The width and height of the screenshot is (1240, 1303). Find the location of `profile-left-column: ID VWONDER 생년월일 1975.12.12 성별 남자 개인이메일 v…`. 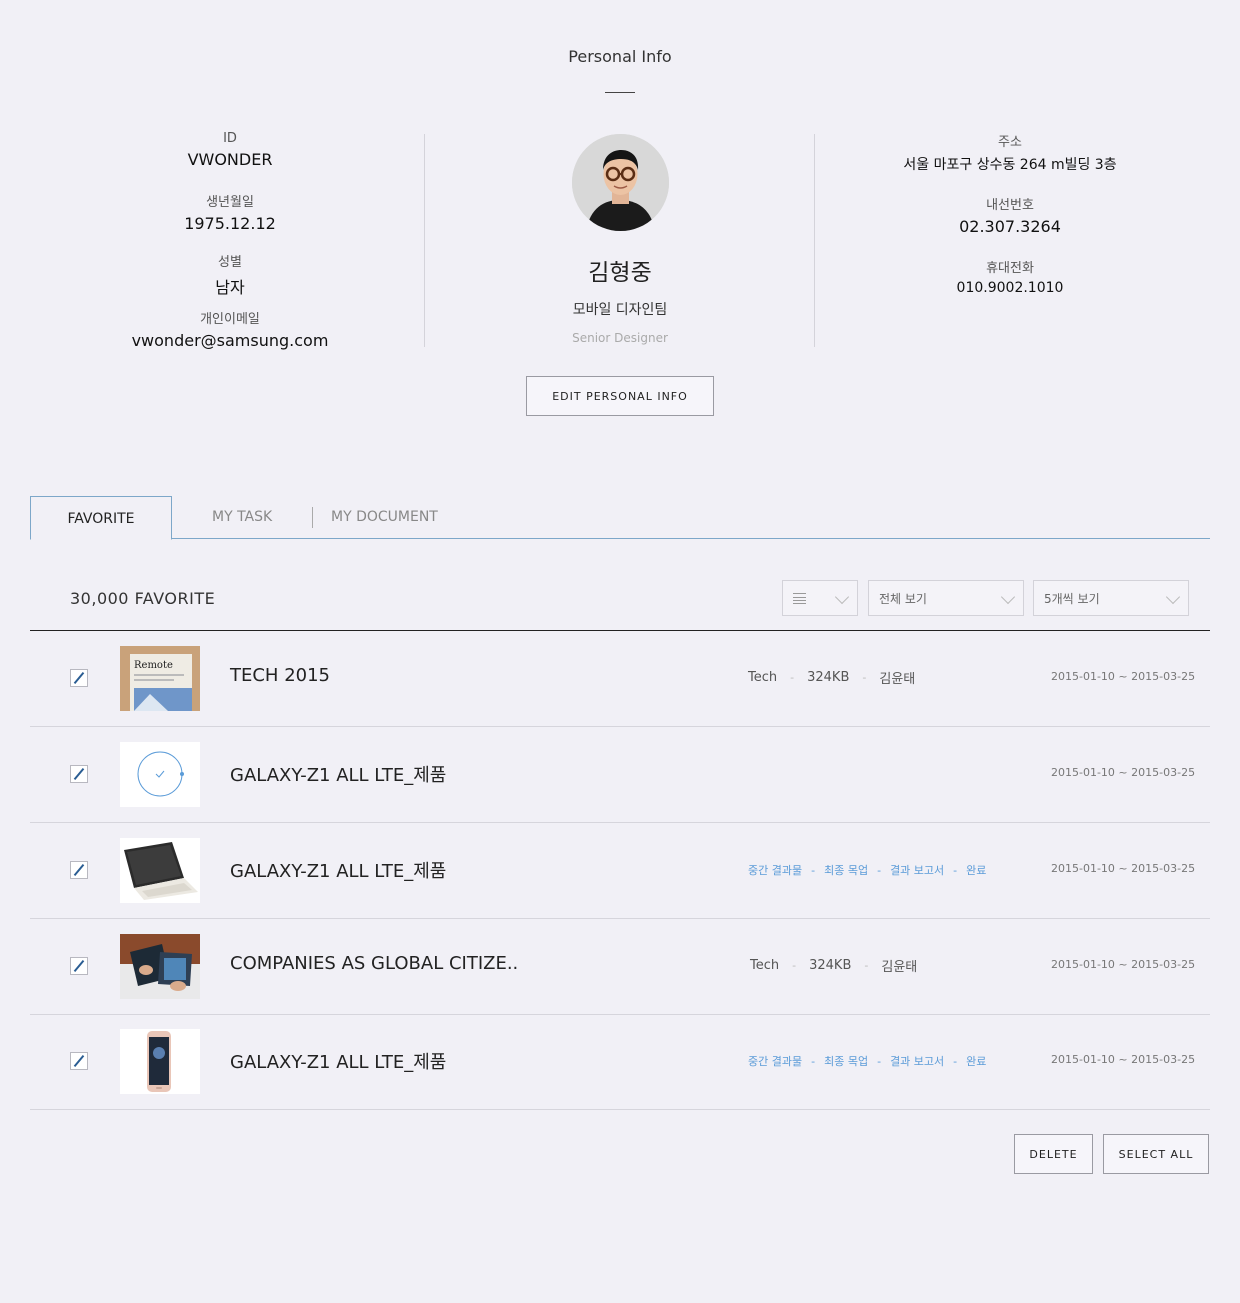

profile-left-column: ID VWONDER 생년월일 1975.12.12 성별 남자 개인이메일 v… is located at coordinates (230, 249).